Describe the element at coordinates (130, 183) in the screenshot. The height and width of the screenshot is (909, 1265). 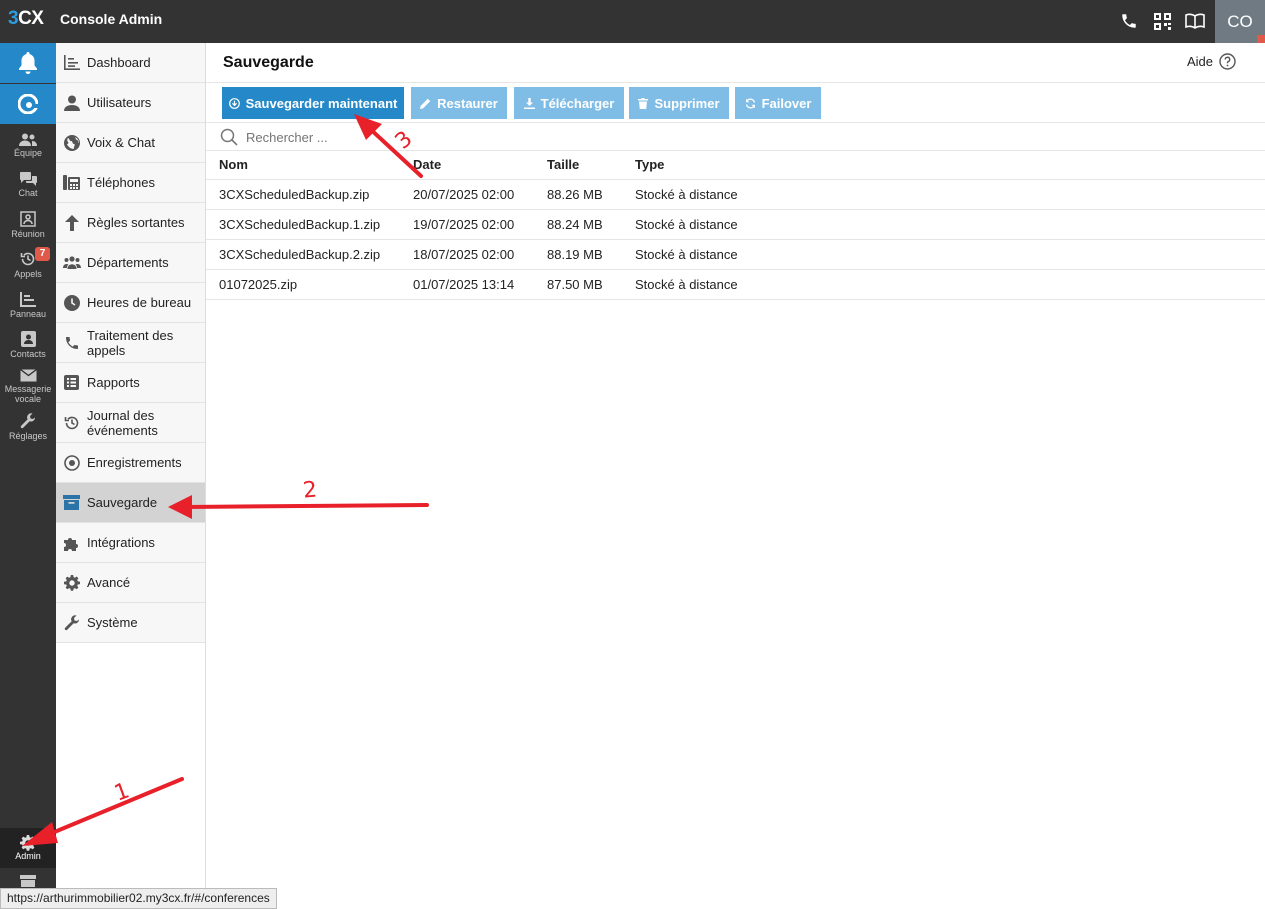
I see `nav-item-phones: Téléphones` at that location.